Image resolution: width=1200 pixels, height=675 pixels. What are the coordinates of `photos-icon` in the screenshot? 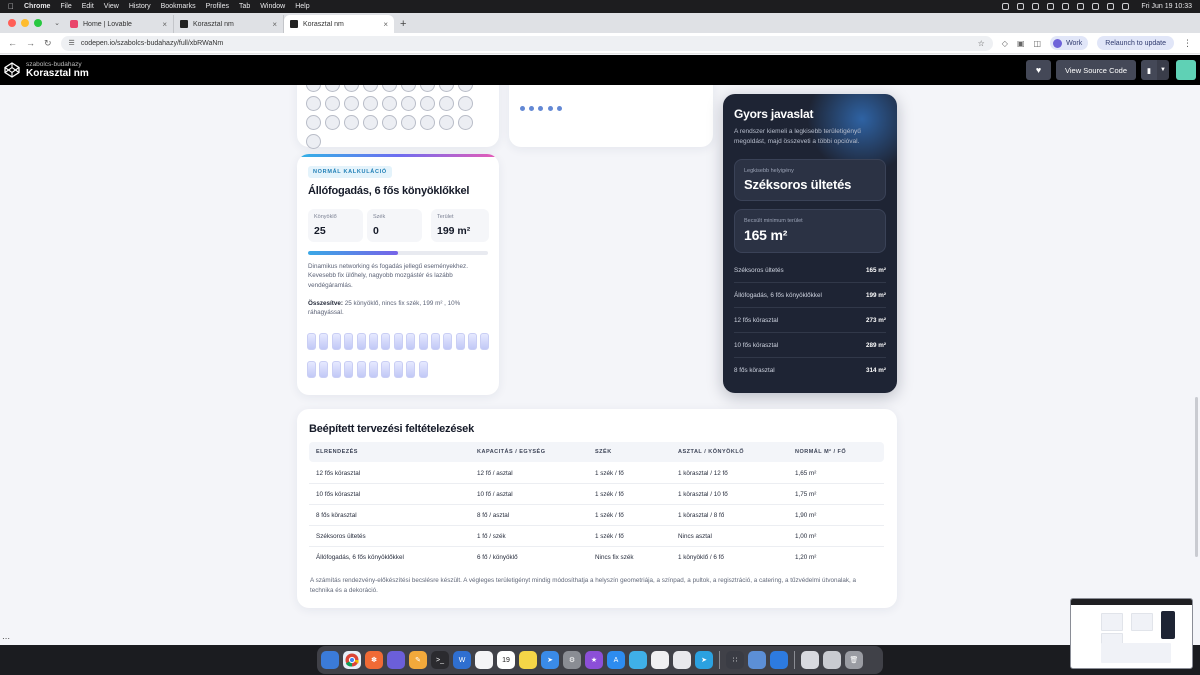 It's located at (660, 660).